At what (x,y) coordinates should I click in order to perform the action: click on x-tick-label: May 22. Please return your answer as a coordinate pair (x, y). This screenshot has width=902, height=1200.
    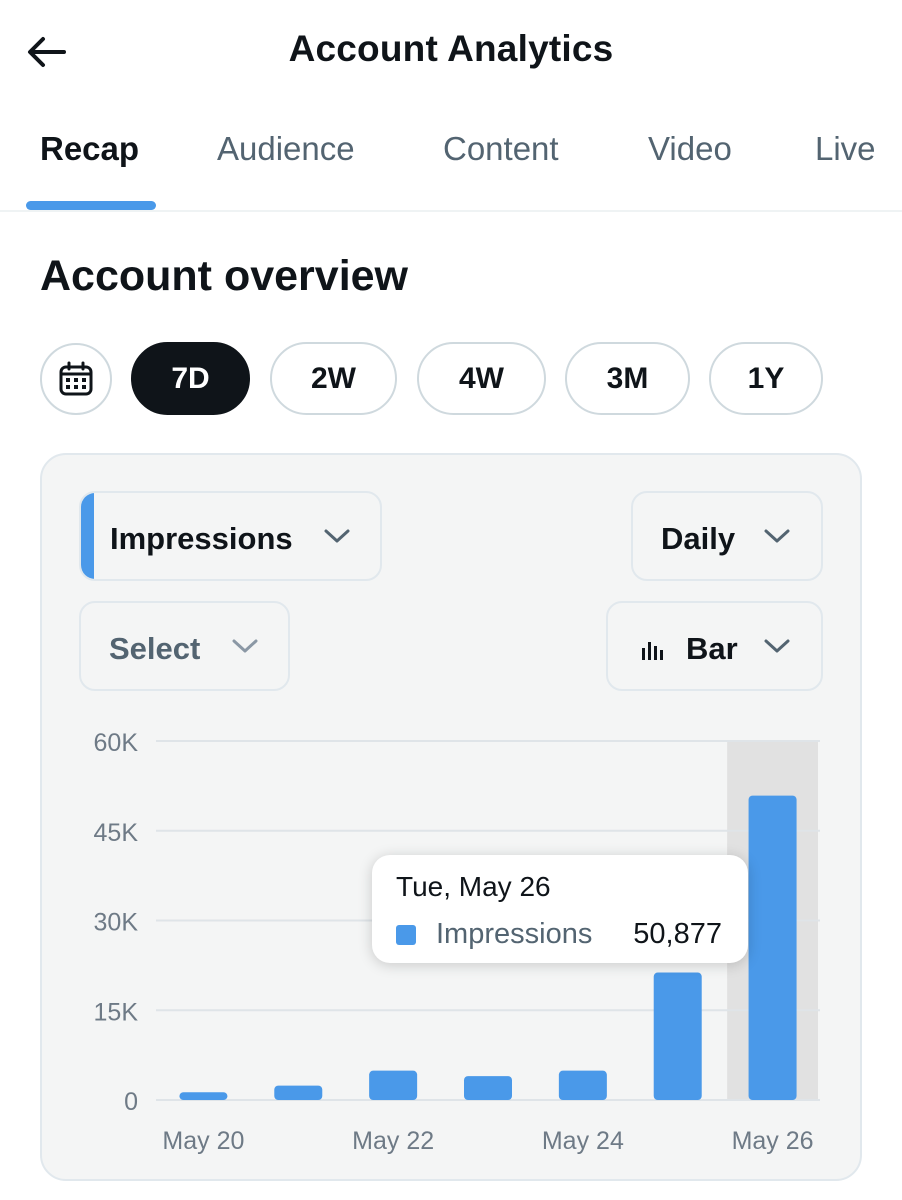
    Looking at the image, I should click on (393, 1141).